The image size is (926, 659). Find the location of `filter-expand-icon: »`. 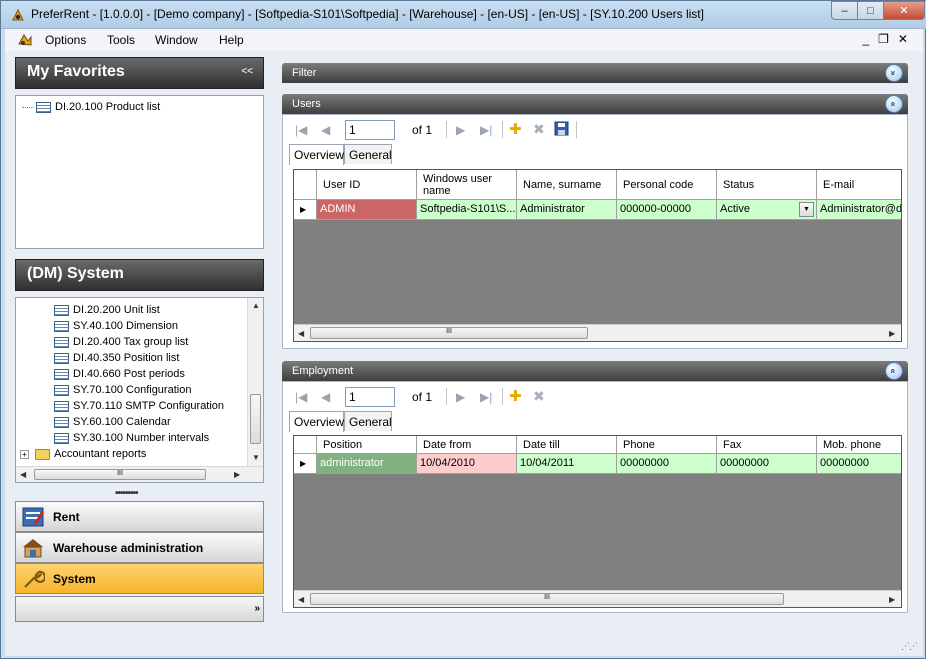

filter-expand-icon: » is located at coordinates (894, 73).